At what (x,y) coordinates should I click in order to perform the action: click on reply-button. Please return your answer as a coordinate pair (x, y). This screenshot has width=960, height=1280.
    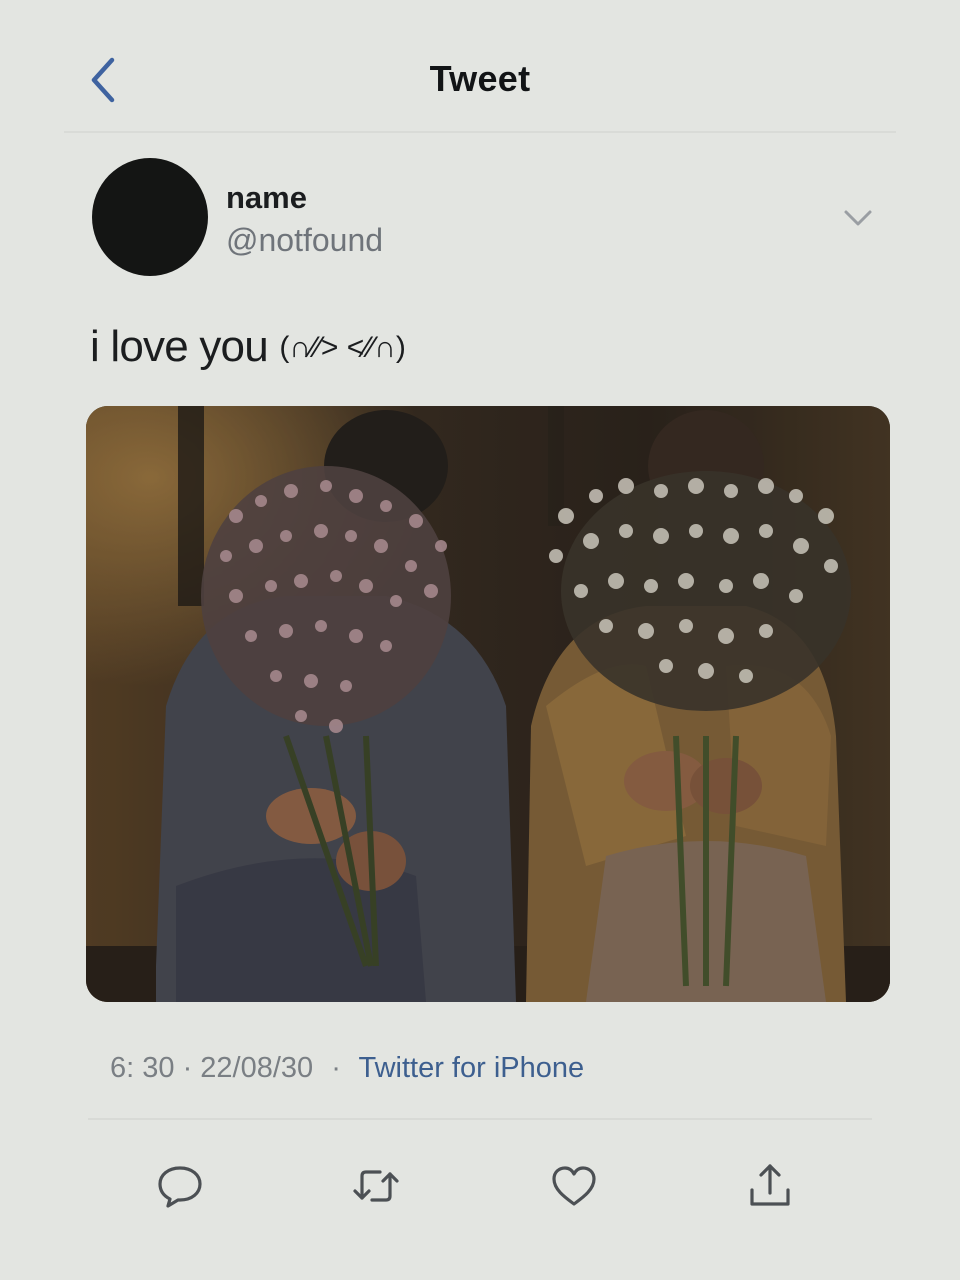
    Looking at the image, I should click on (180, 1186).